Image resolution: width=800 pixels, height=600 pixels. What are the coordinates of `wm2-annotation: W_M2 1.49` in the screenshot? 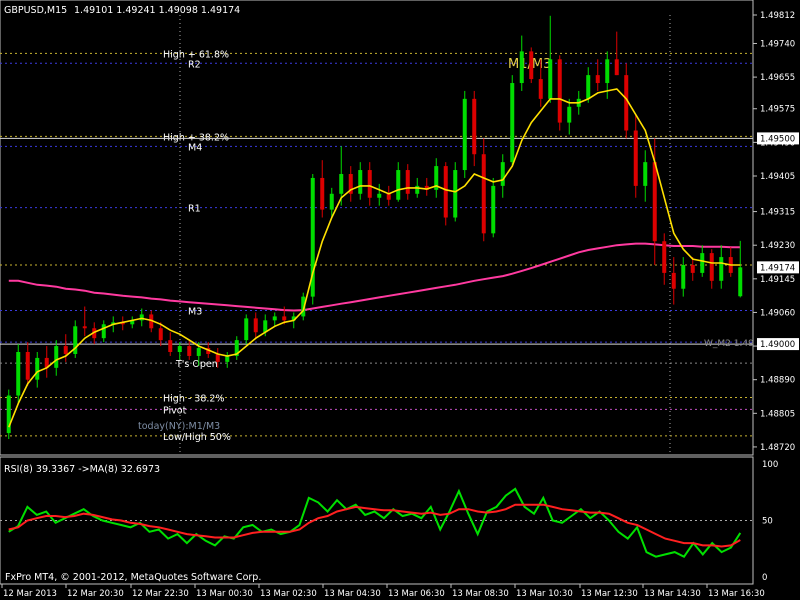 It's located at (729, 344).